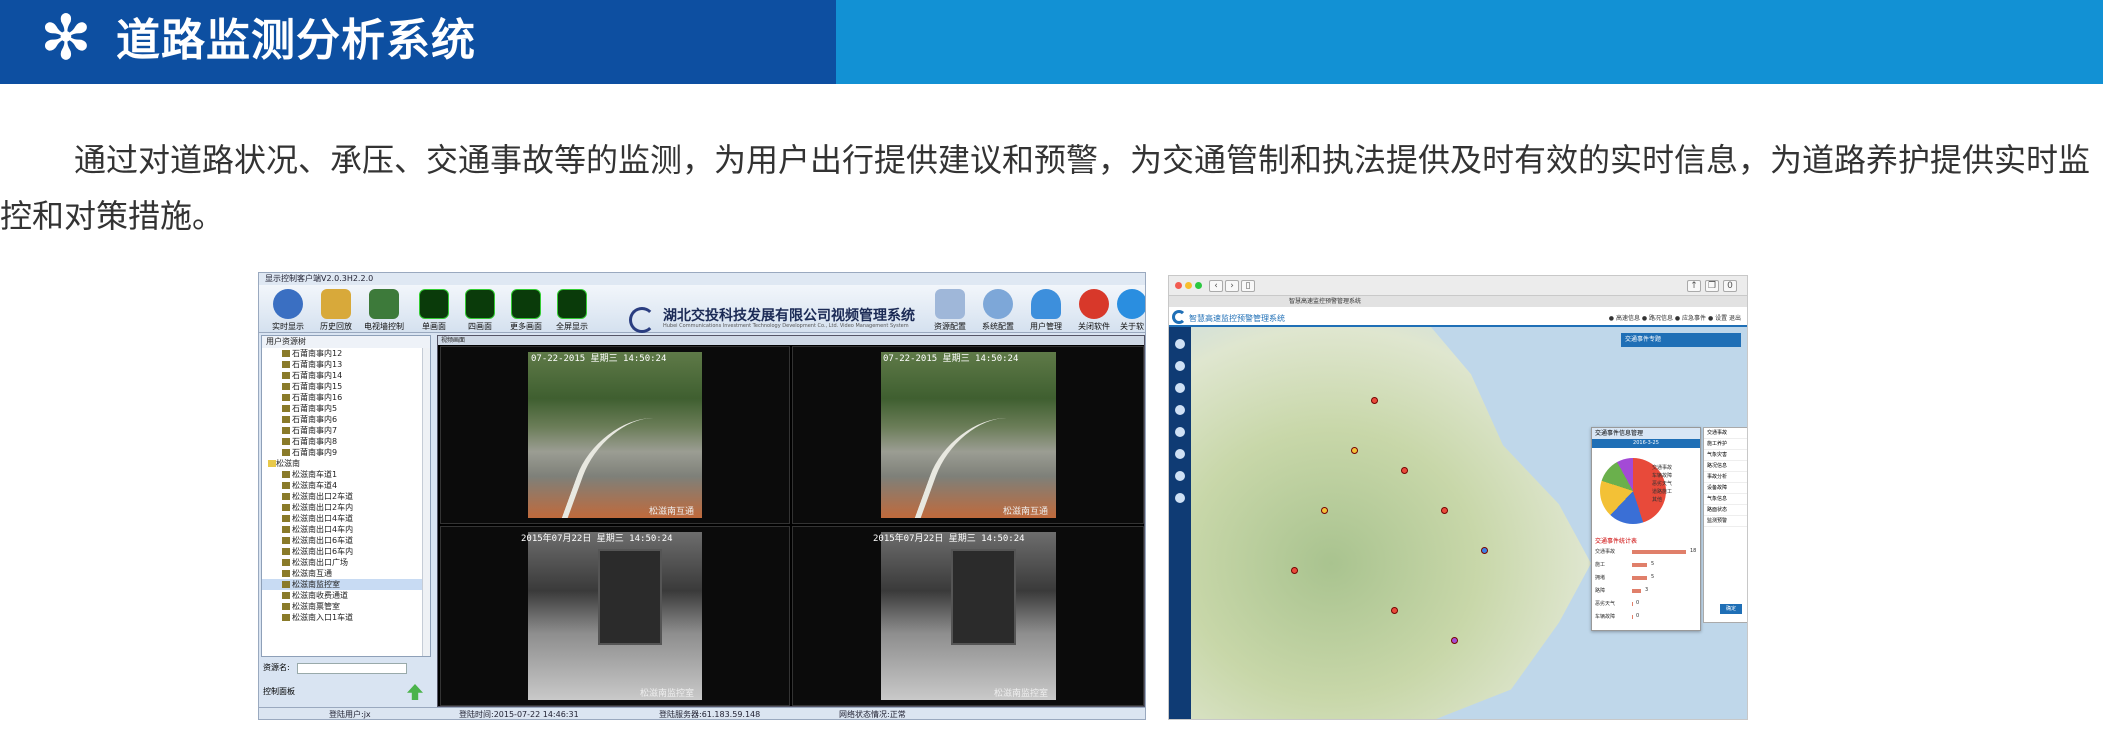  What do you see at coordinates (346, 463) in the screenshot?
I see `tree-group: 松滋南` at bounding box center [346, 463].